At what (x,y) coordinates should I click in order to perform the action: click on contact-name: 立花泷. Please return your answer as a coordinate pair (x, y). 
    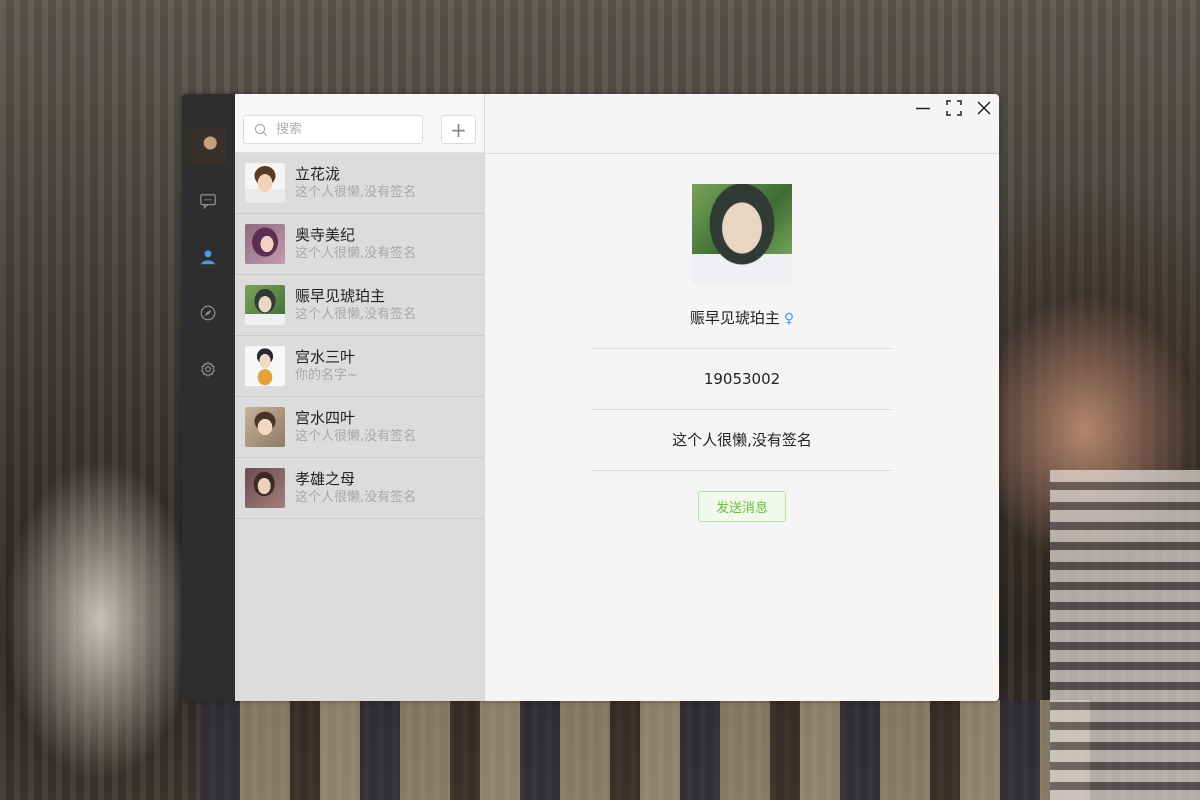
    Looking at the image, I should click on (318, 174).